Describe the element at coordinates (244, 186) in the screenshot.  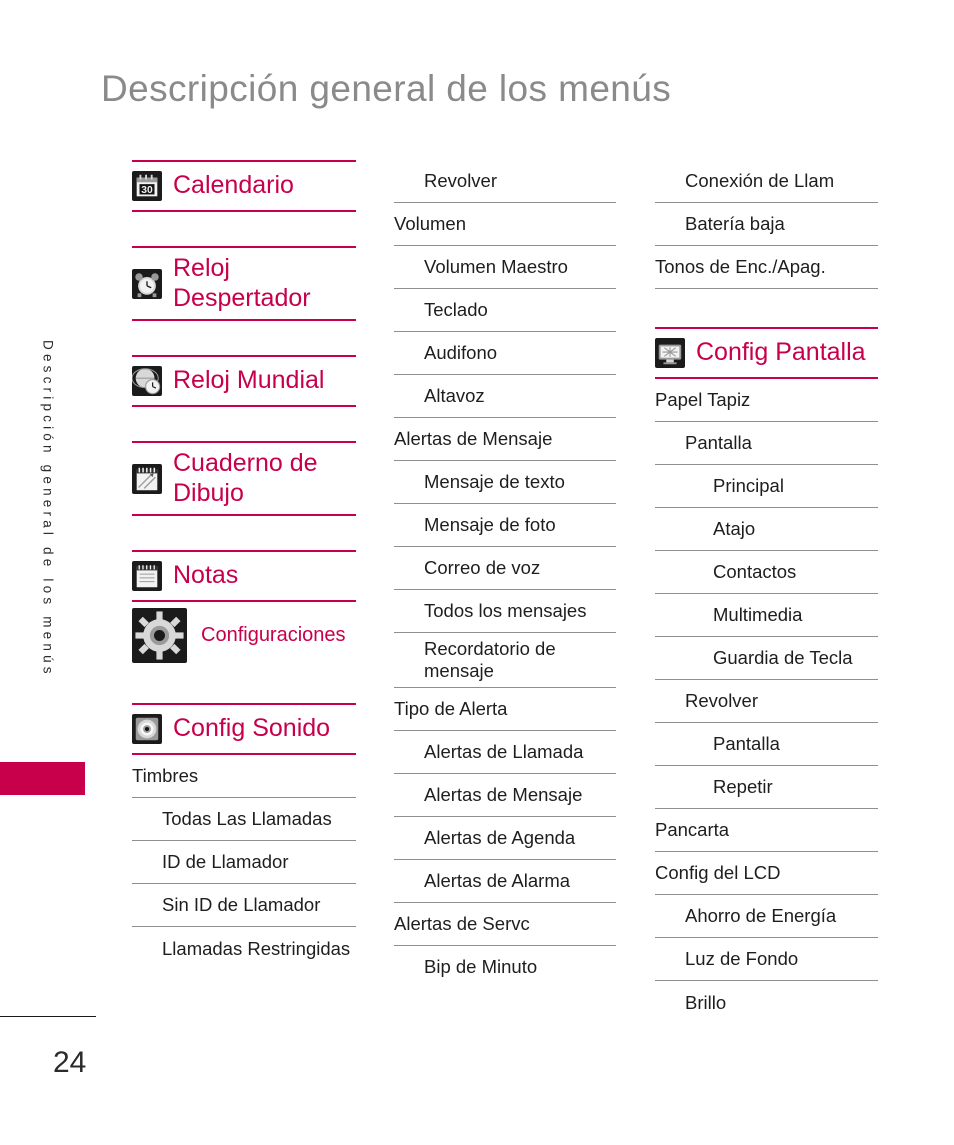
I see `menu-section-header: 30 Calendario` at that location.